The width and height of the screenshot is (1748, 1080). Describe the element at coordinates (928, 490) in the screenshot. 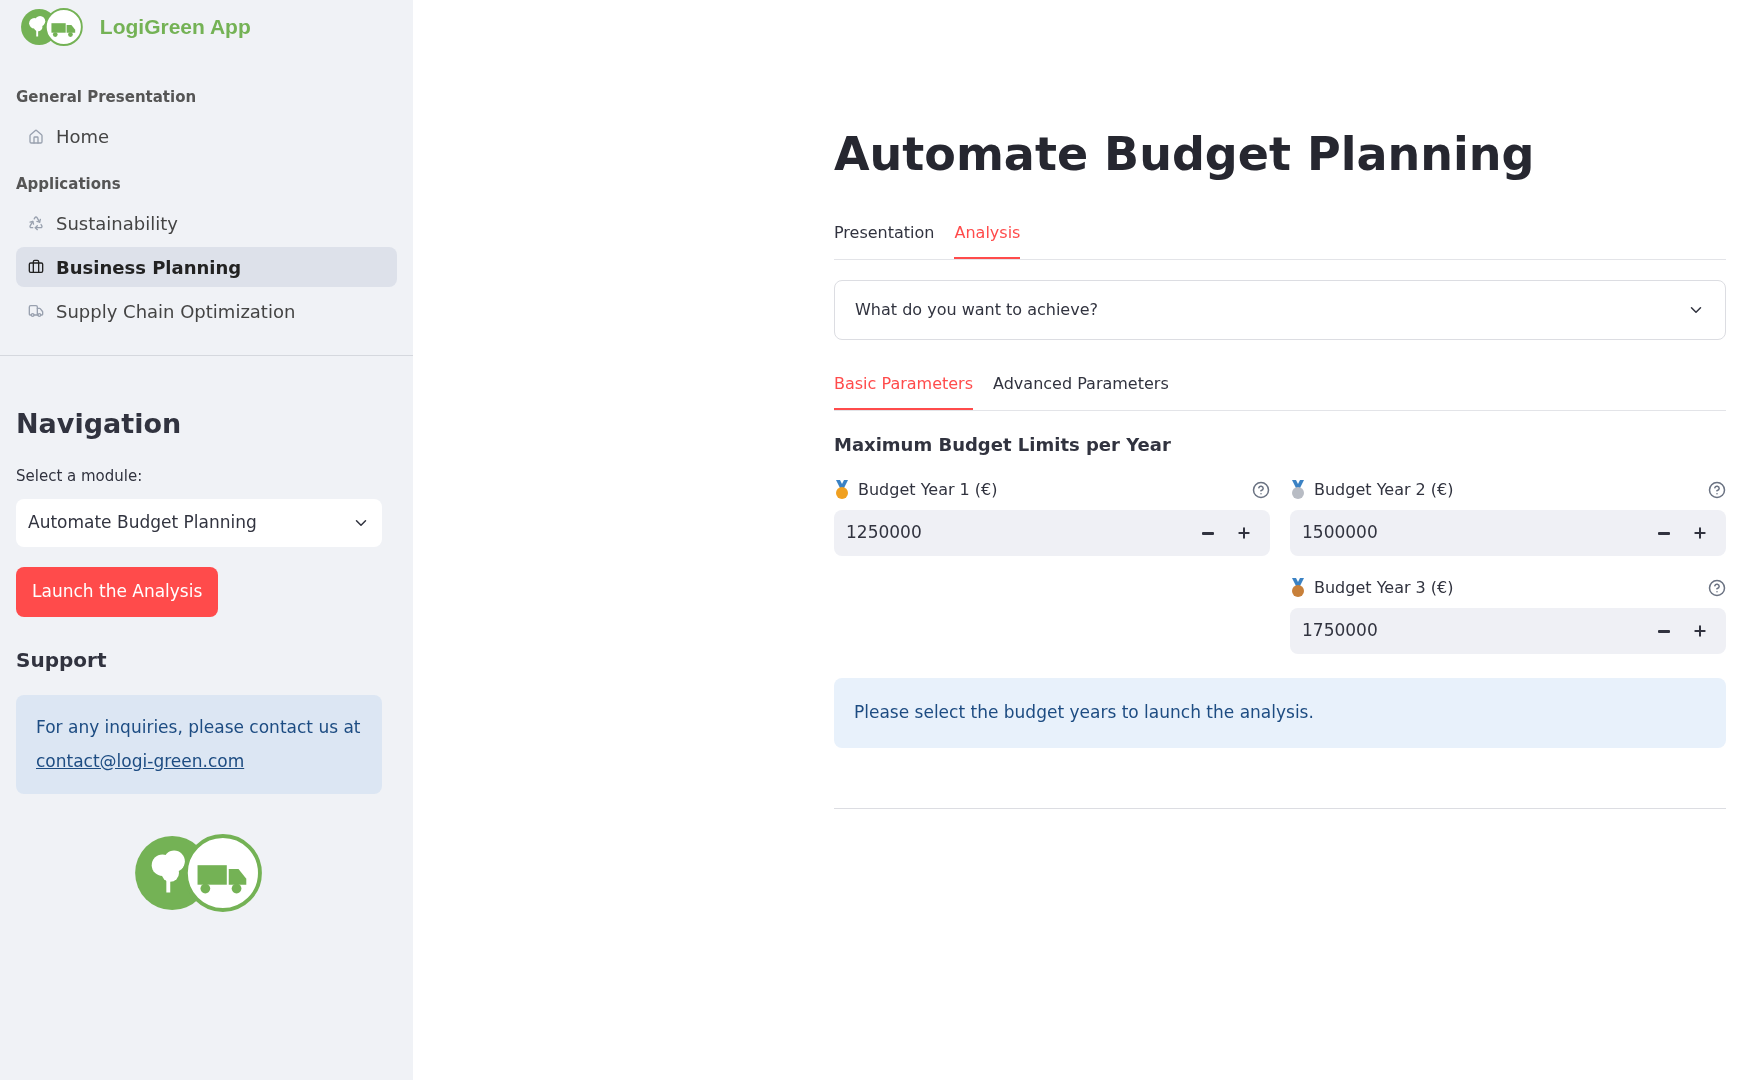

I see `field-label: Budget Year 1 (€)` at that location.